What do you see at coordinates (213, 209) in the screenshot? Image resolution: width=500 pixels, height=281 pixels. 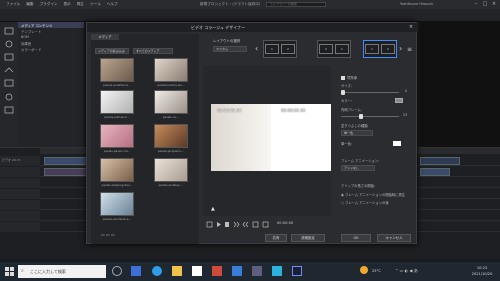 I see `scrub-marker-icon: ▲` at bounding box center [213, 209].